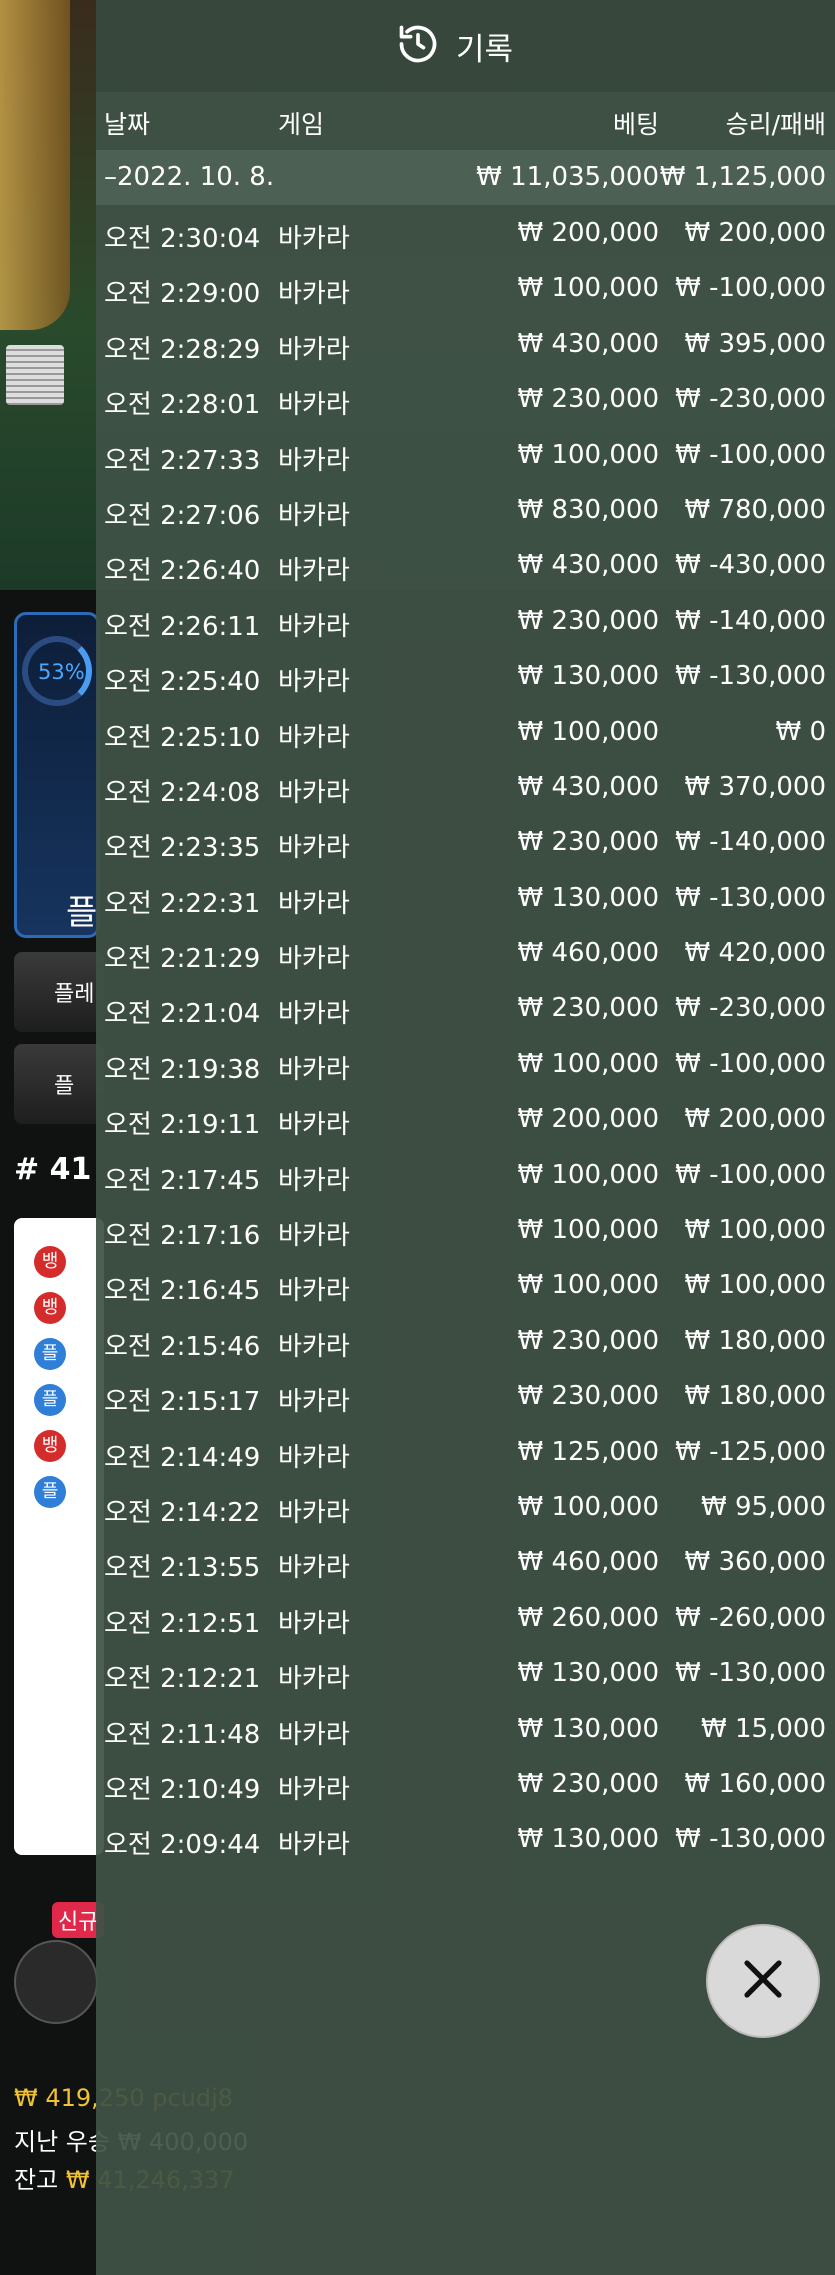 The width and height of the screenshot is (835, 2275). Describe the element at coordinates (182, 792) in the screenshot. I see `row-time: 오전 2:24:08` at that location.